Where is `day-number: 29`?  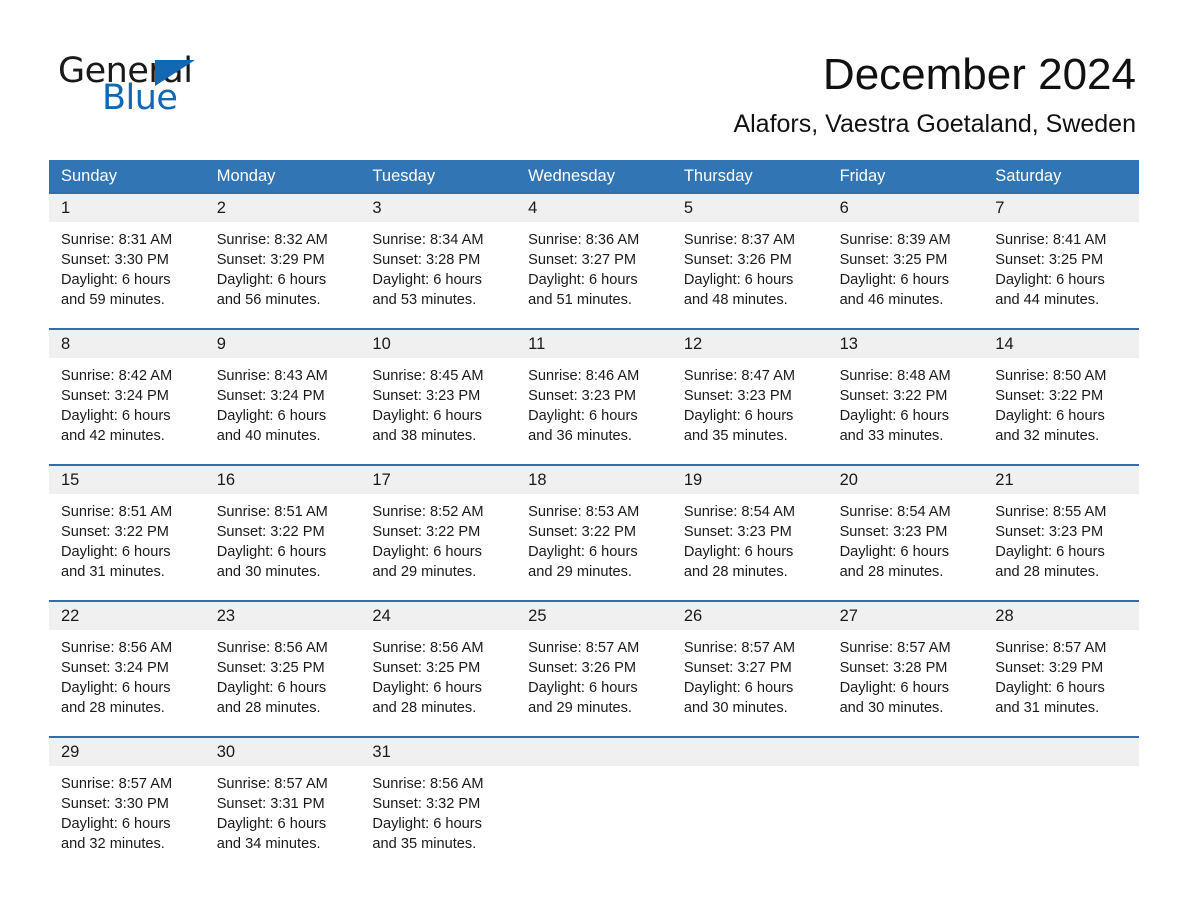
day-number: 29 is located at coordinates (127, 752).